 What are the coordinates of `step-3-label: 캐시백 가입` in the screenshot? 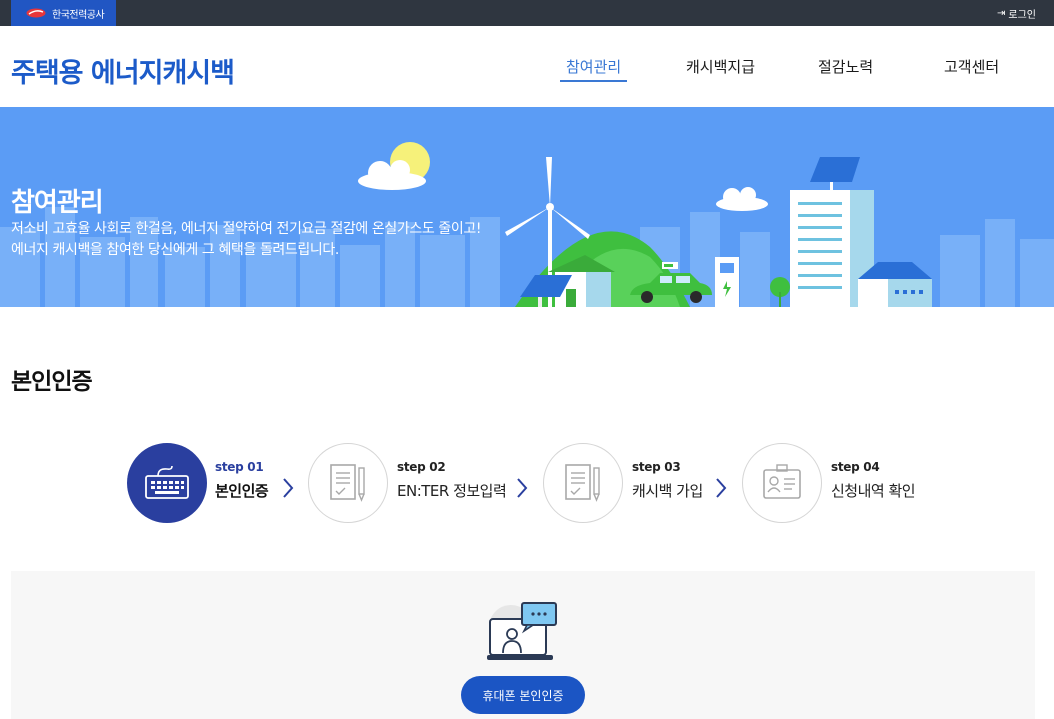 It's located at (667, 491).